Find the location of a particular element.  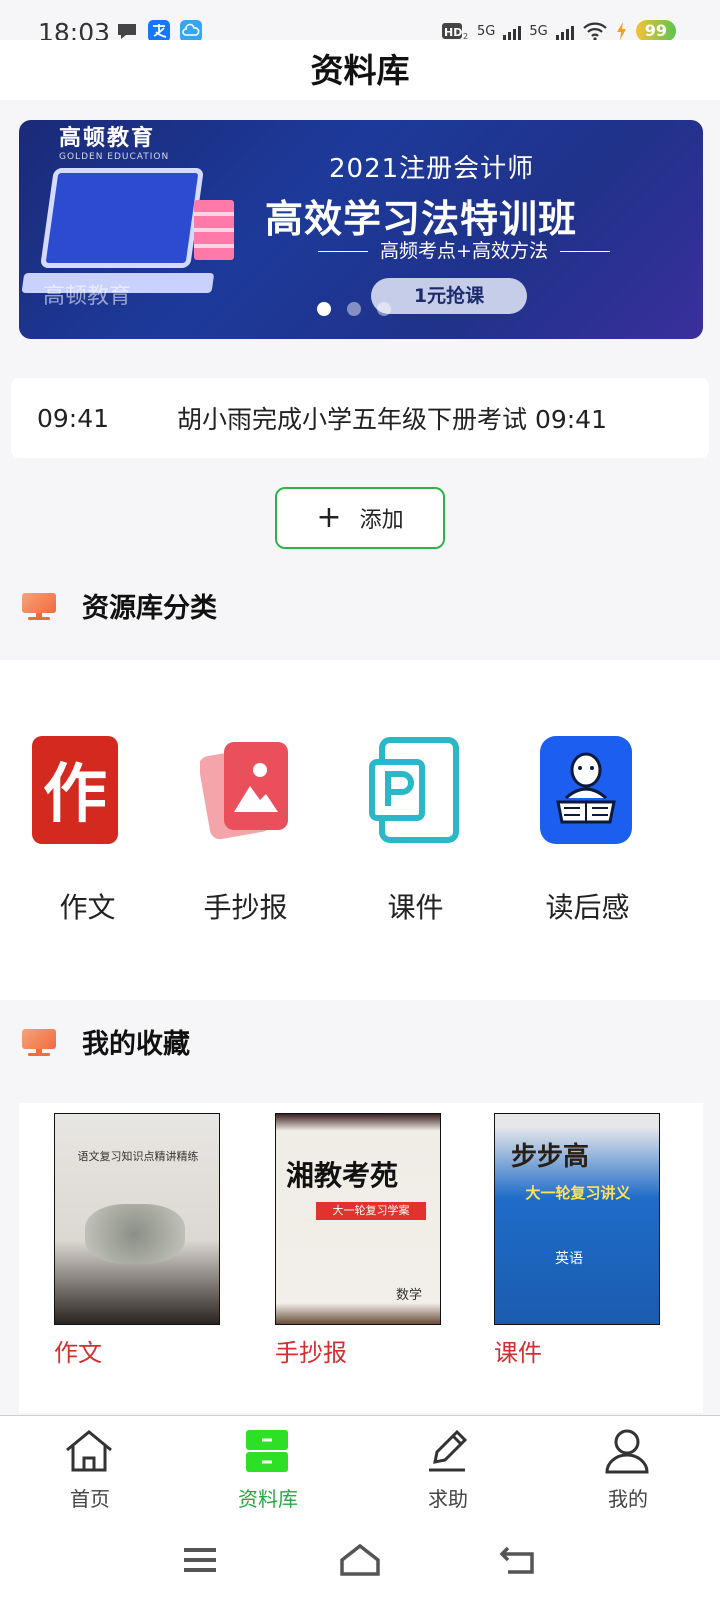

tab-label: 资料库 is located at coordinates (268, 1499).